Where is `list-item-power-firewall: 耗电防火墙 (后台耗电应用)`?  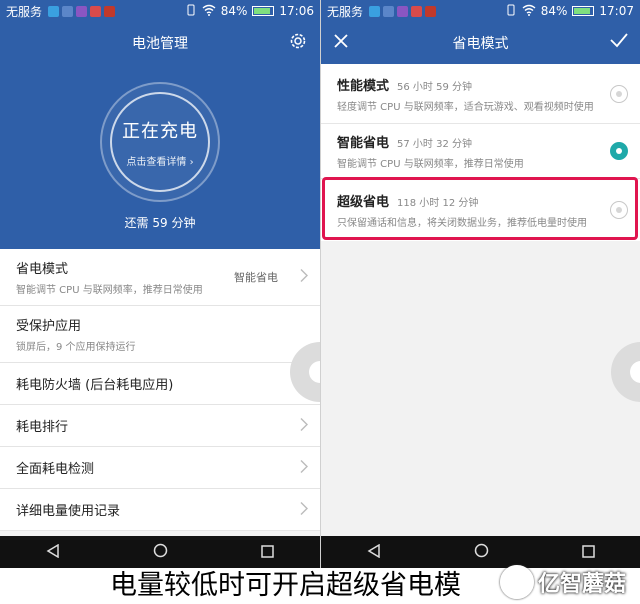 list-item-power-firewall: 耗电防火墙 (后台耗电应用) is located at coordinates (160, 384).